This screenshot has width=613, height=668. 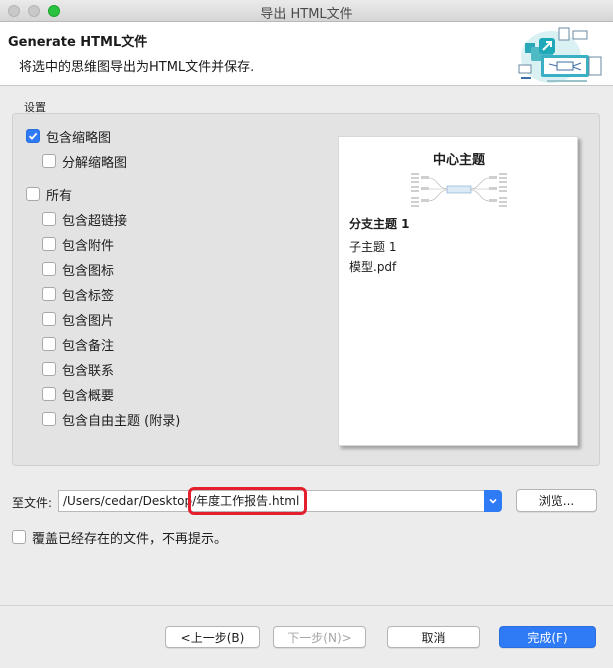 I want to click on mindmap-thumbnail-icon, so click(x=459, y=190).